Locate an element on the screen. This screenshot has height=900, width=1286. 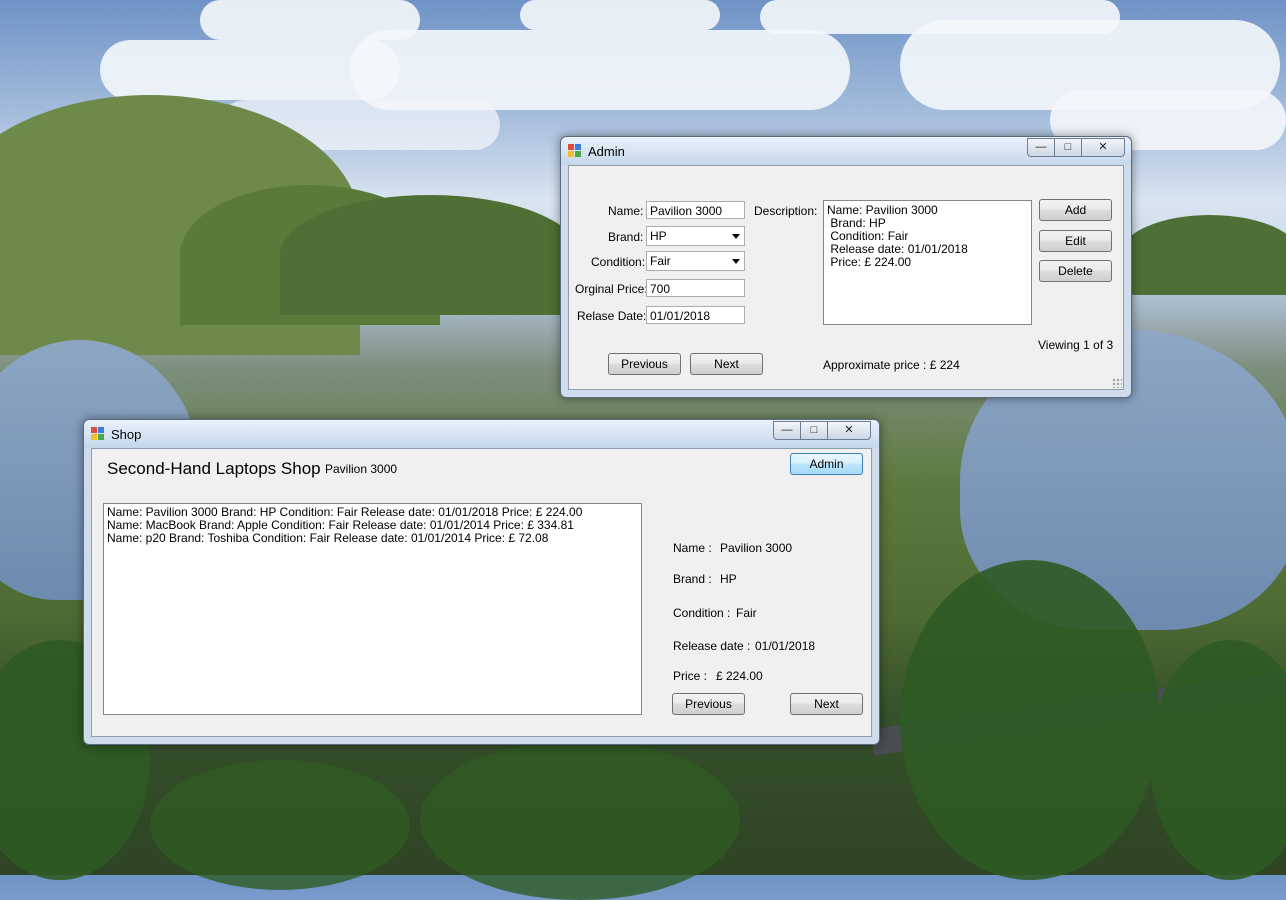
detail-price-label: Price : is located at coordinates (690, 676).